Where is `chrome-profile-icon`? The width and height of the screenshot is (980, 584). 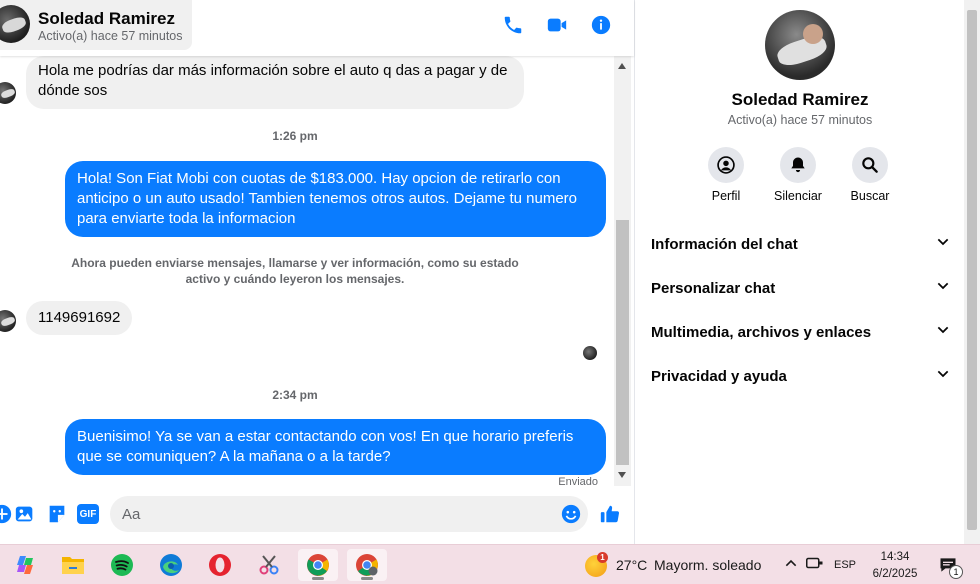
chrome-profile-icon is located at coordinates (367, 565).